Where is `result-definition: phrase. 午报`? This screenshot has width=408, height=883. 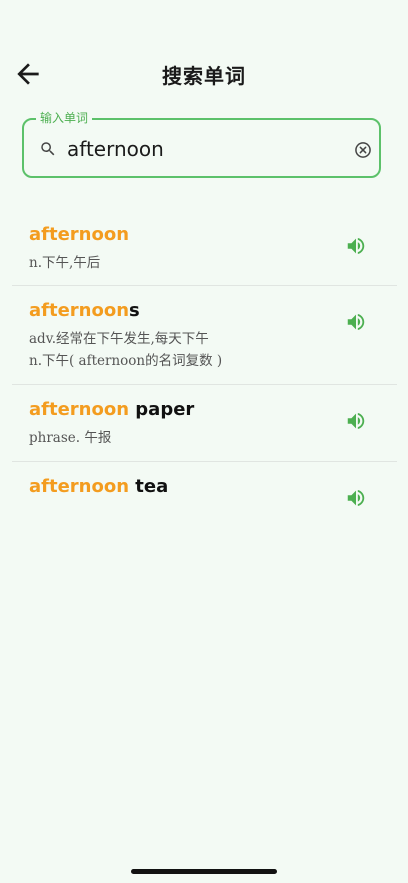
result-definition: phrase. 午报 is located at coordinates (70, 438).